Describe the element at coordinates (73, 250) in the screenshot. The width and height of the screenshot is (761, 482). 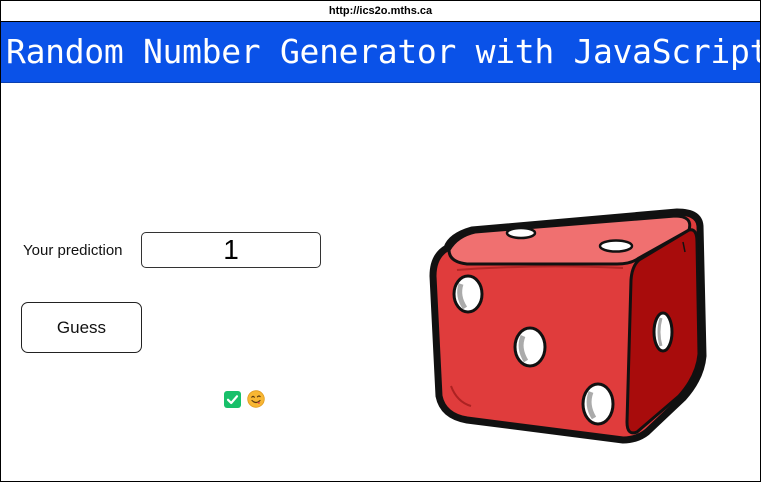
I see `prediction-label: Your prediction` at that location.